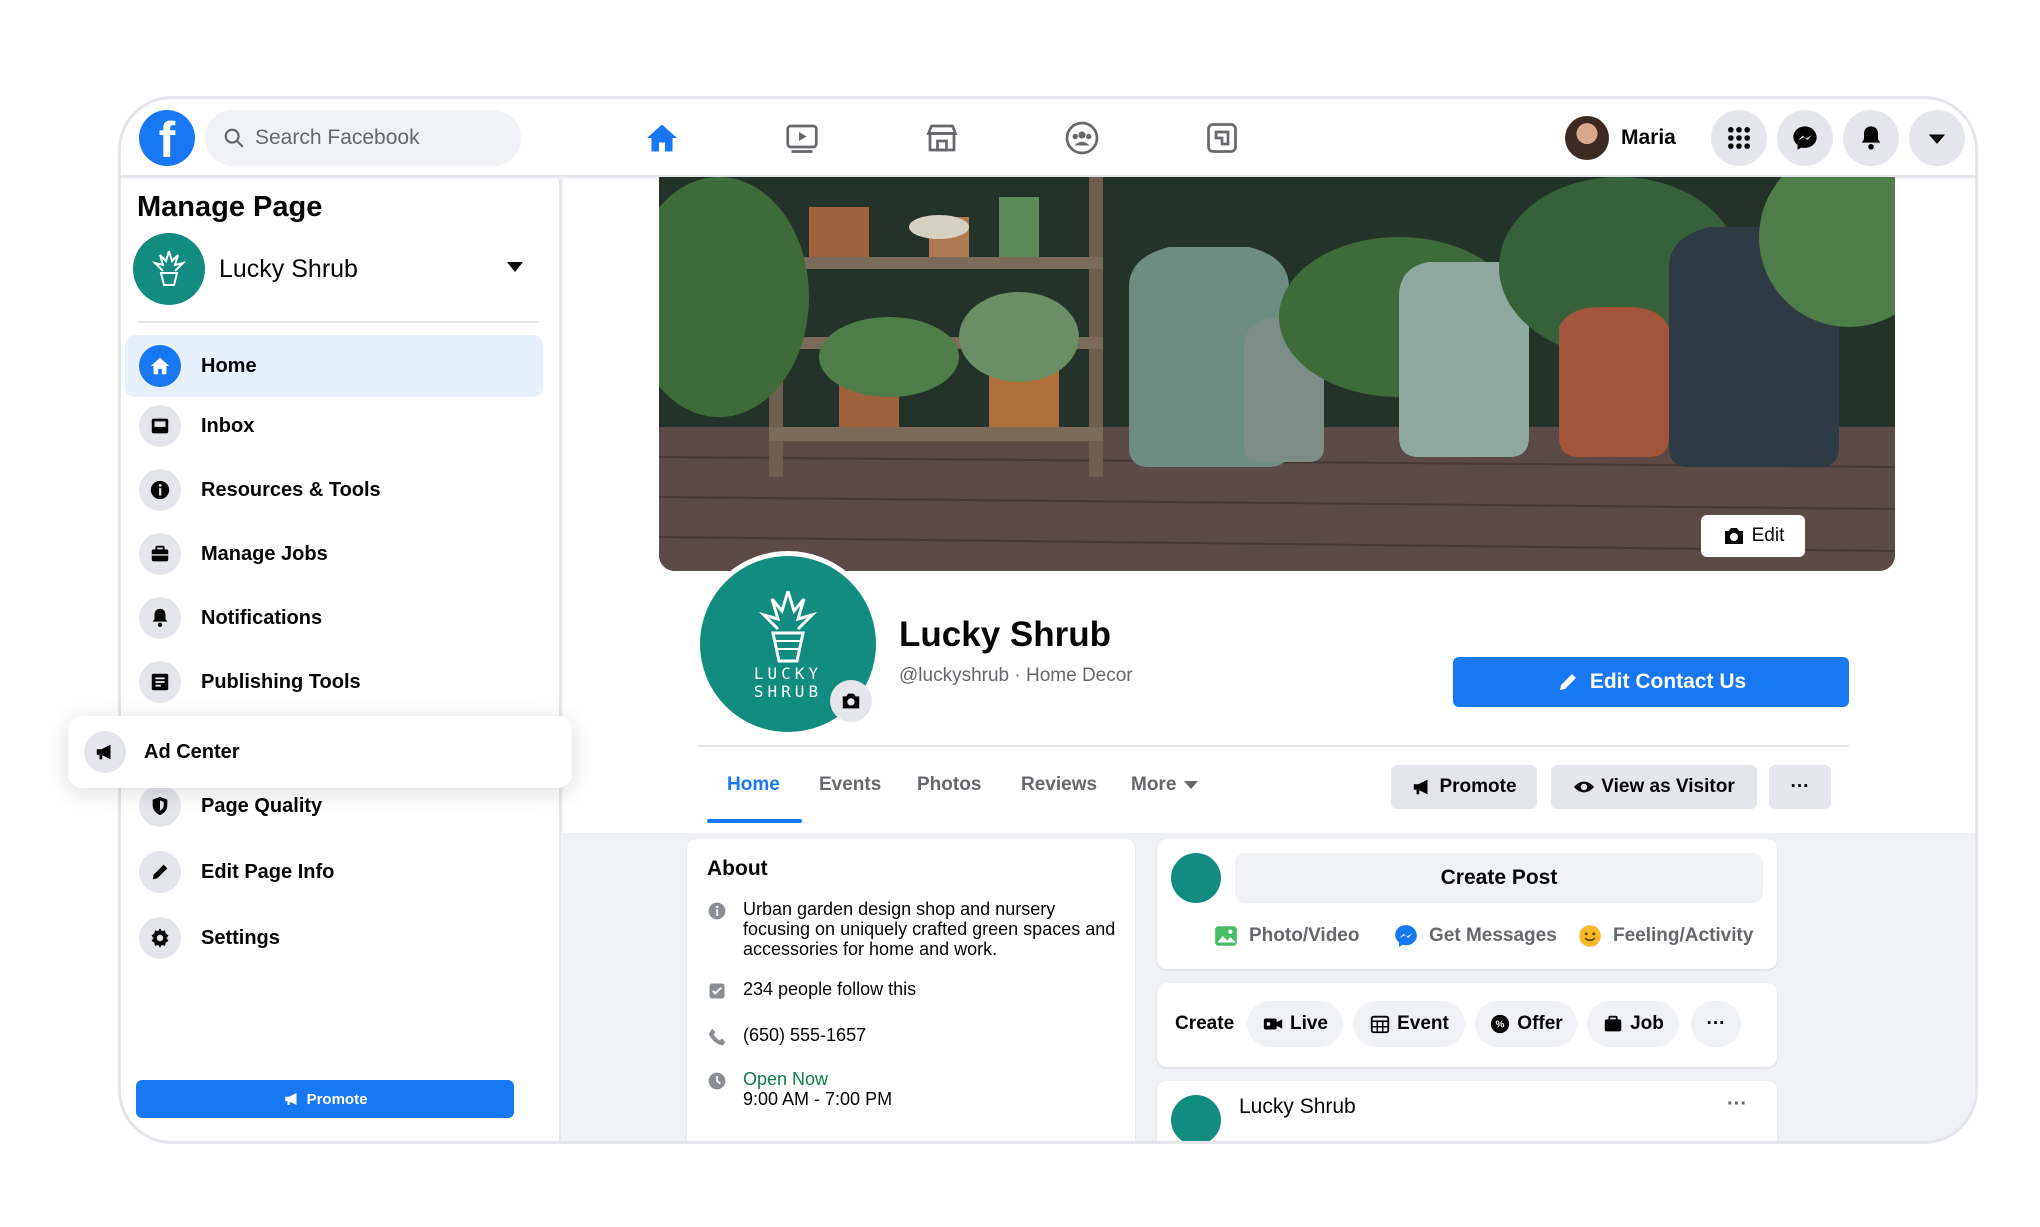  Describe the element at coordinates (1295, 1024) in the screenshot. I see `create-live-chip: Live` at that location.